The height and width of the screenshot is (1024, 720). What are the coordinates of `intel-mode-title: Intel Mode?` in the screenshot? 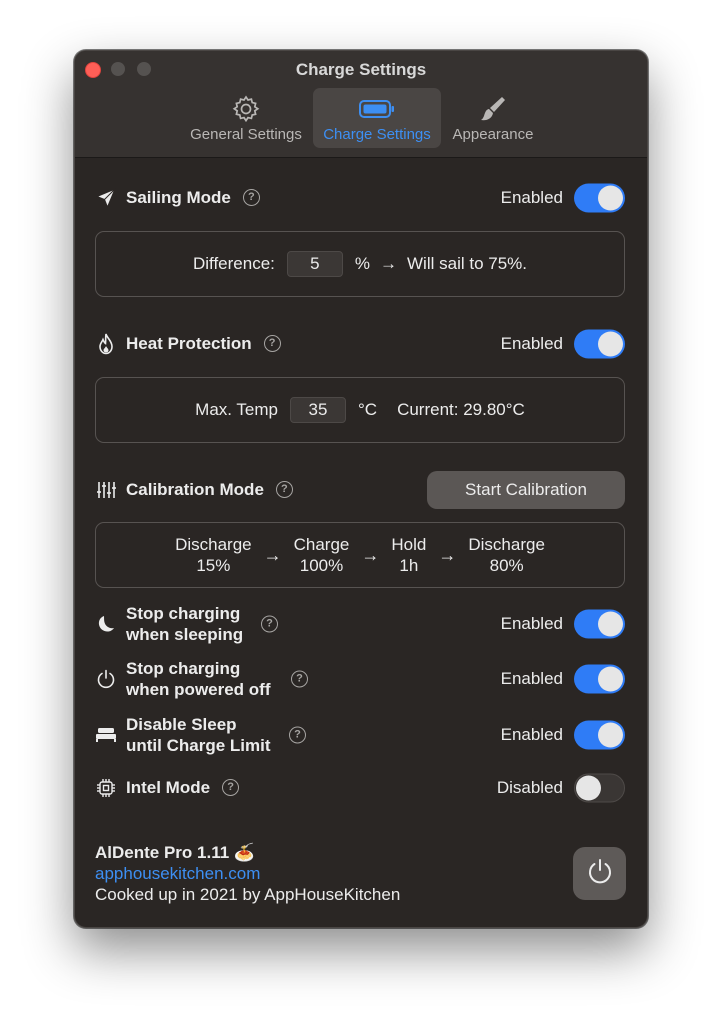 It's located at (183, 788).